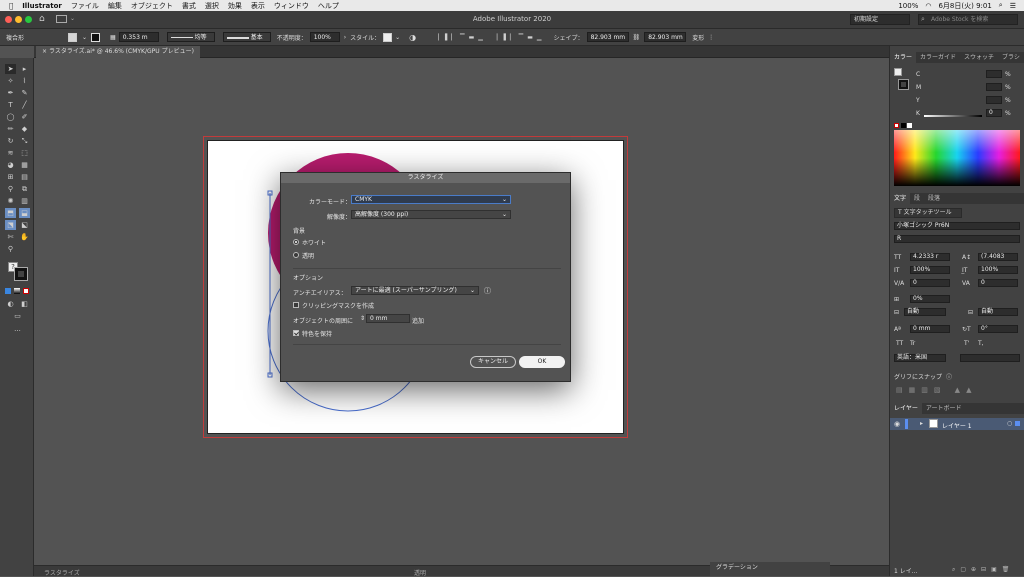  I want to click on chevron-right-icon: ›, so click(345, 37).